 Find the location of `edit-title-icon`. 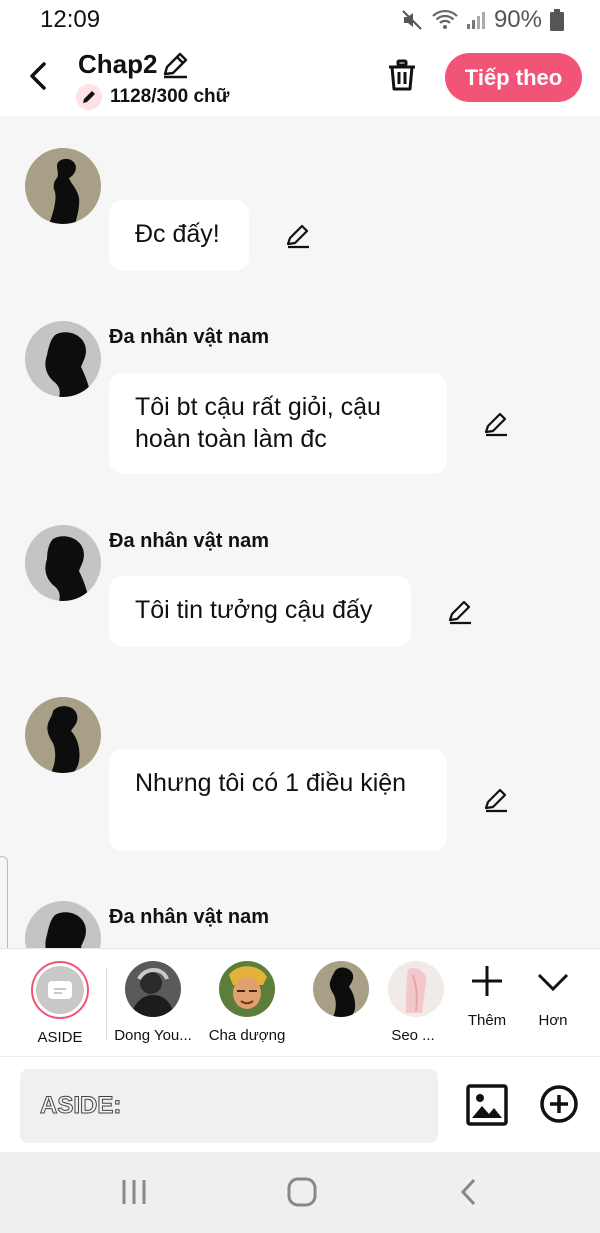

edit-title-icon is located at coordinates (175, 65).